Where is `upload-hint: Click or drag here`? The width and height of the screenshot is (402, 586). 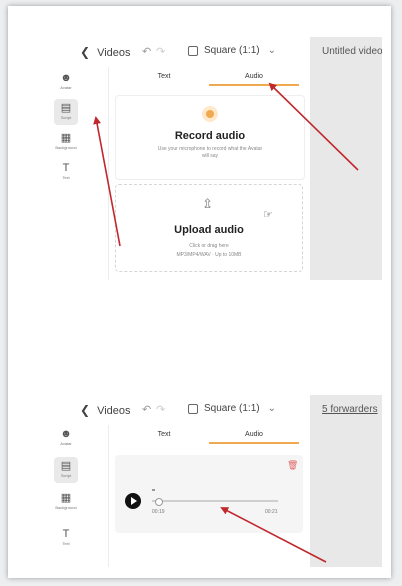
upload-hint: Click or drag here is located at coordinates (209, 246).